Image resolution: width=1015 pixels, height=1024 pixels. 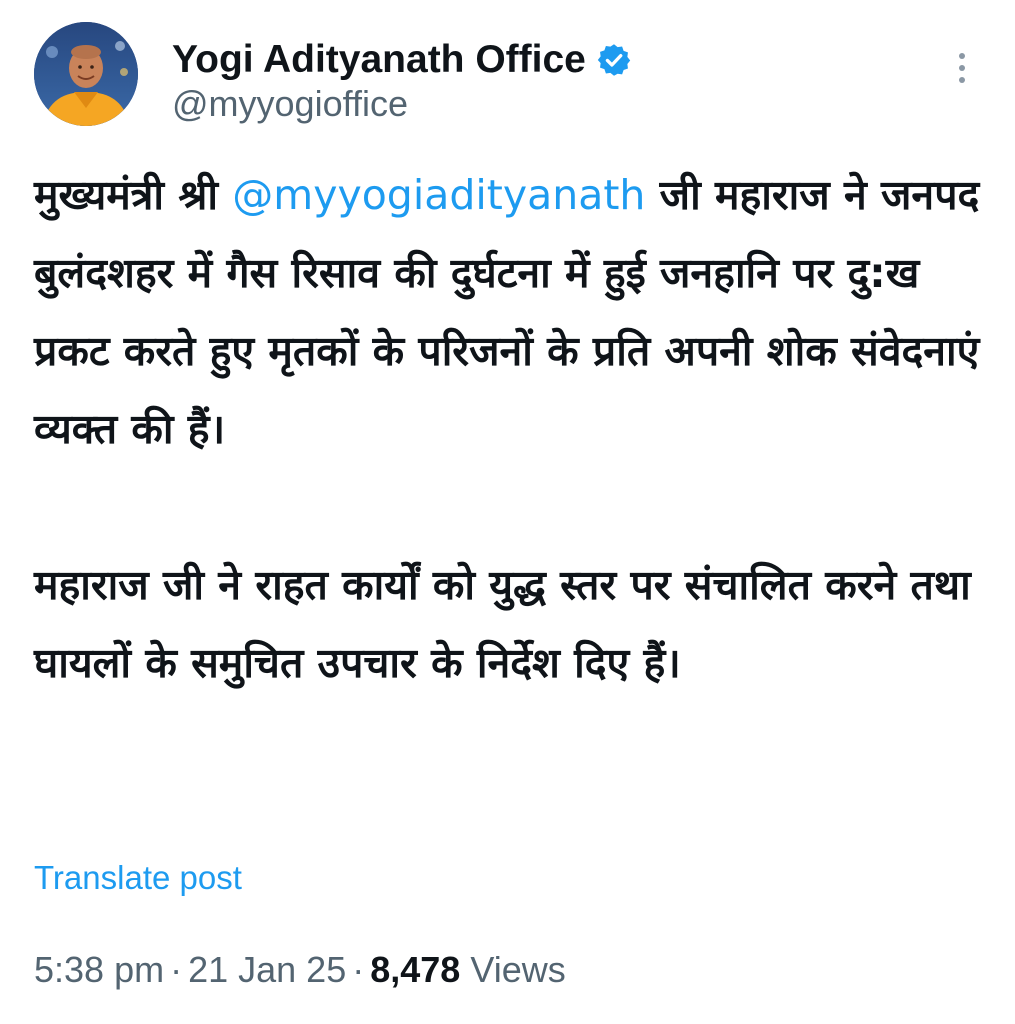 What do you see at coordinates (415, 969) in the screenshot?
I see `views-count: 8,478` at bounding box center [415, 969].